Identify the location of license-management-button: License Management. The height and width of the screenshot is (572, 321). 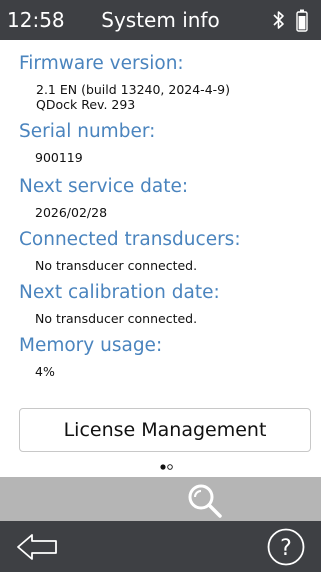
(165, 430).